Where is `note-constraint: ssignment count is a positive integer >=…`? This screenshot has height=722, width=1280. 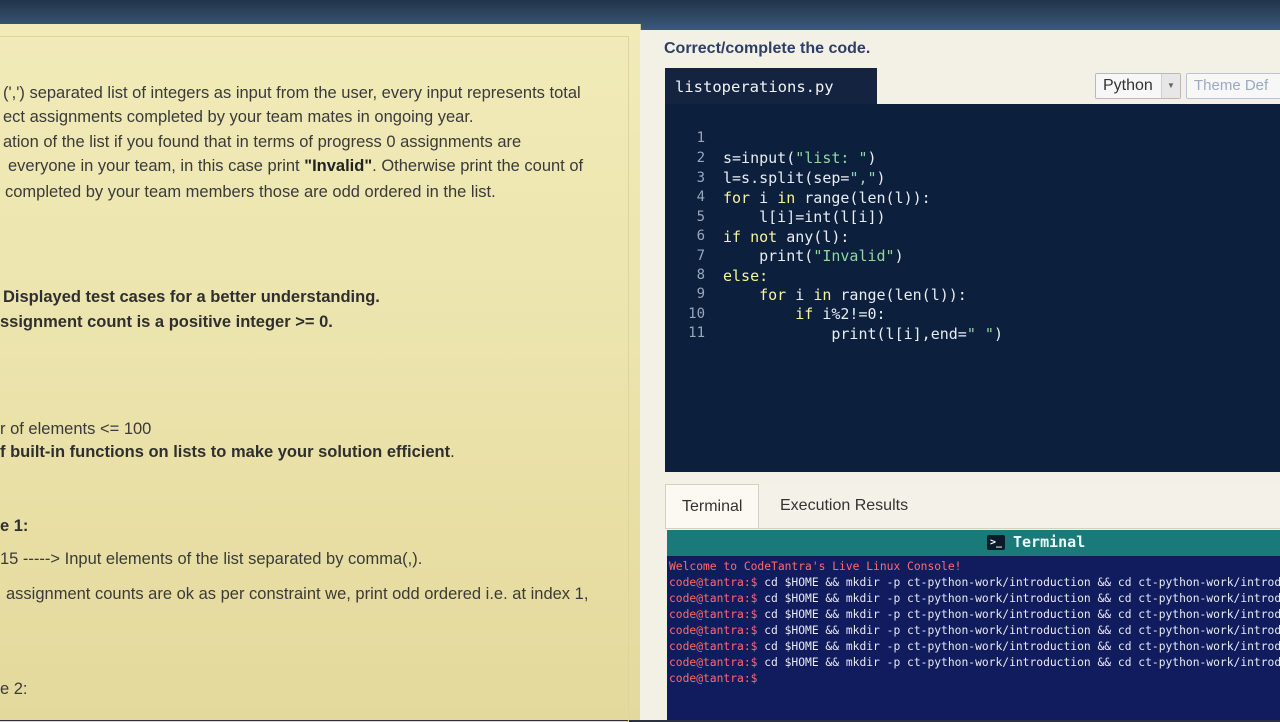
note-constraint: ssignment count is a positive integer >=… is located at coordinates (166, 322).